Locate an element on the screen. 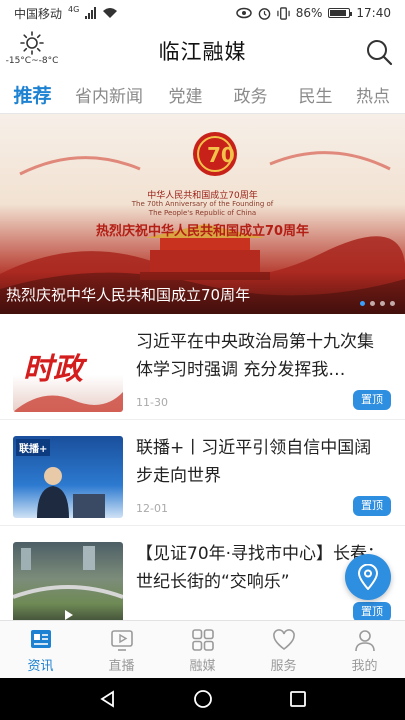 This screenshot has width=405, height=720. alarm-icon is located at coordinates (264, 13).